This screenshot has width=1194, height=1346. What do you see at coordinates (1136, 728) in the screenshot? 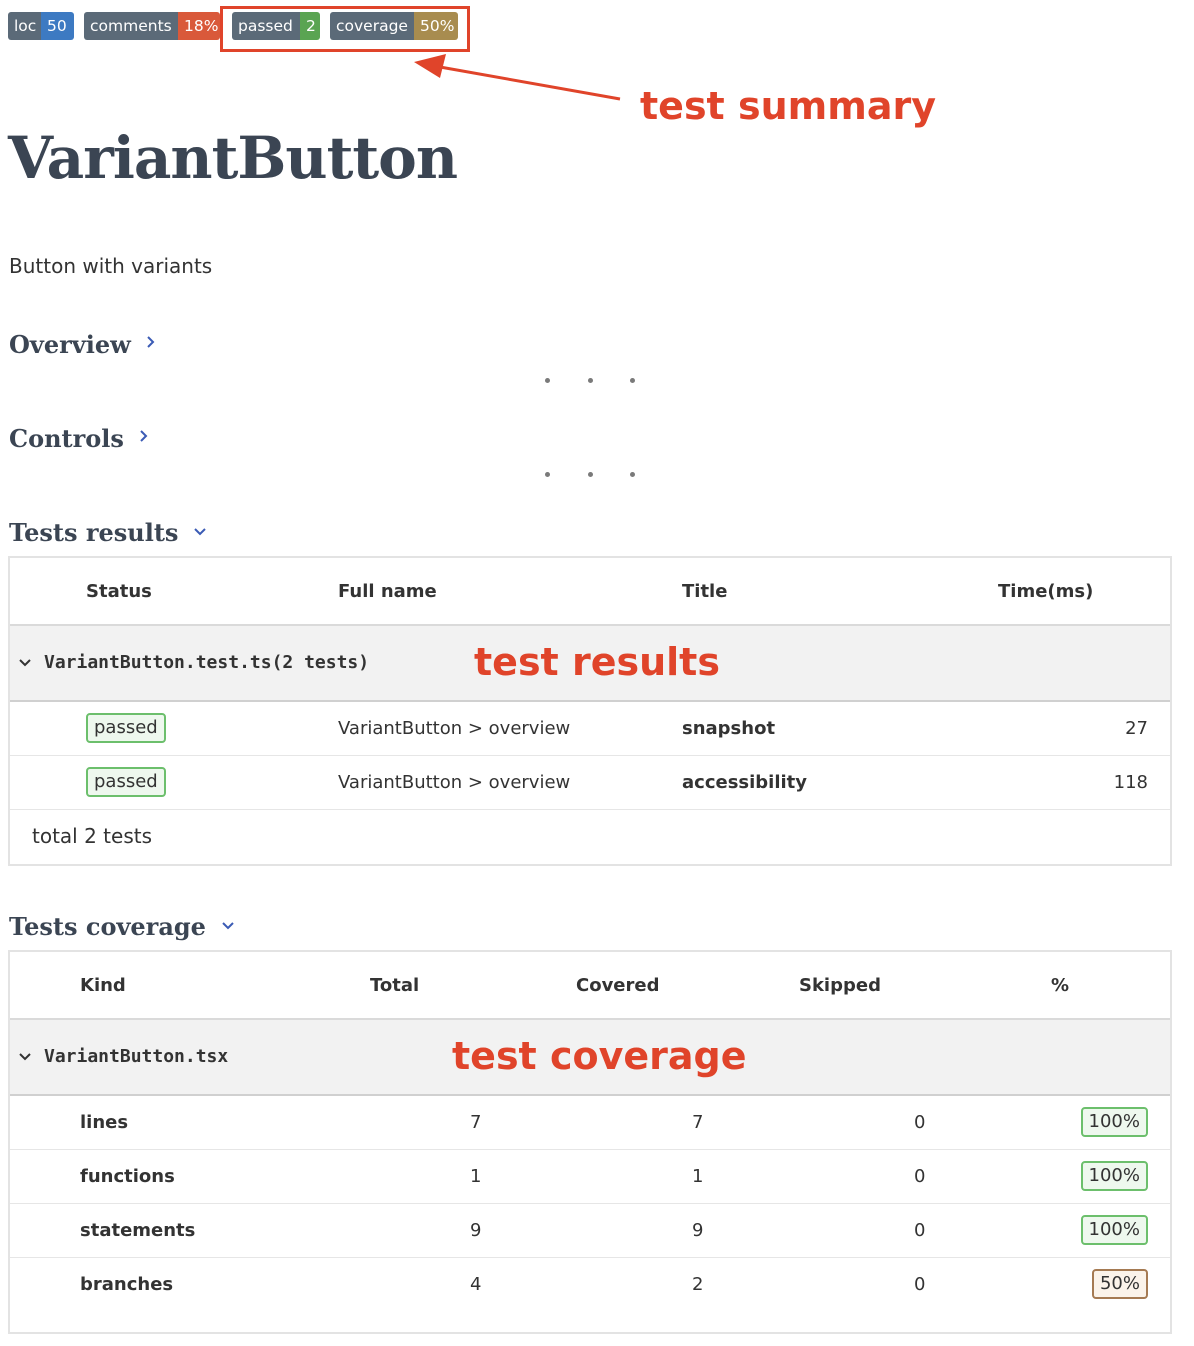
I see `test-time: 27` at bounding box center [1136, 728].